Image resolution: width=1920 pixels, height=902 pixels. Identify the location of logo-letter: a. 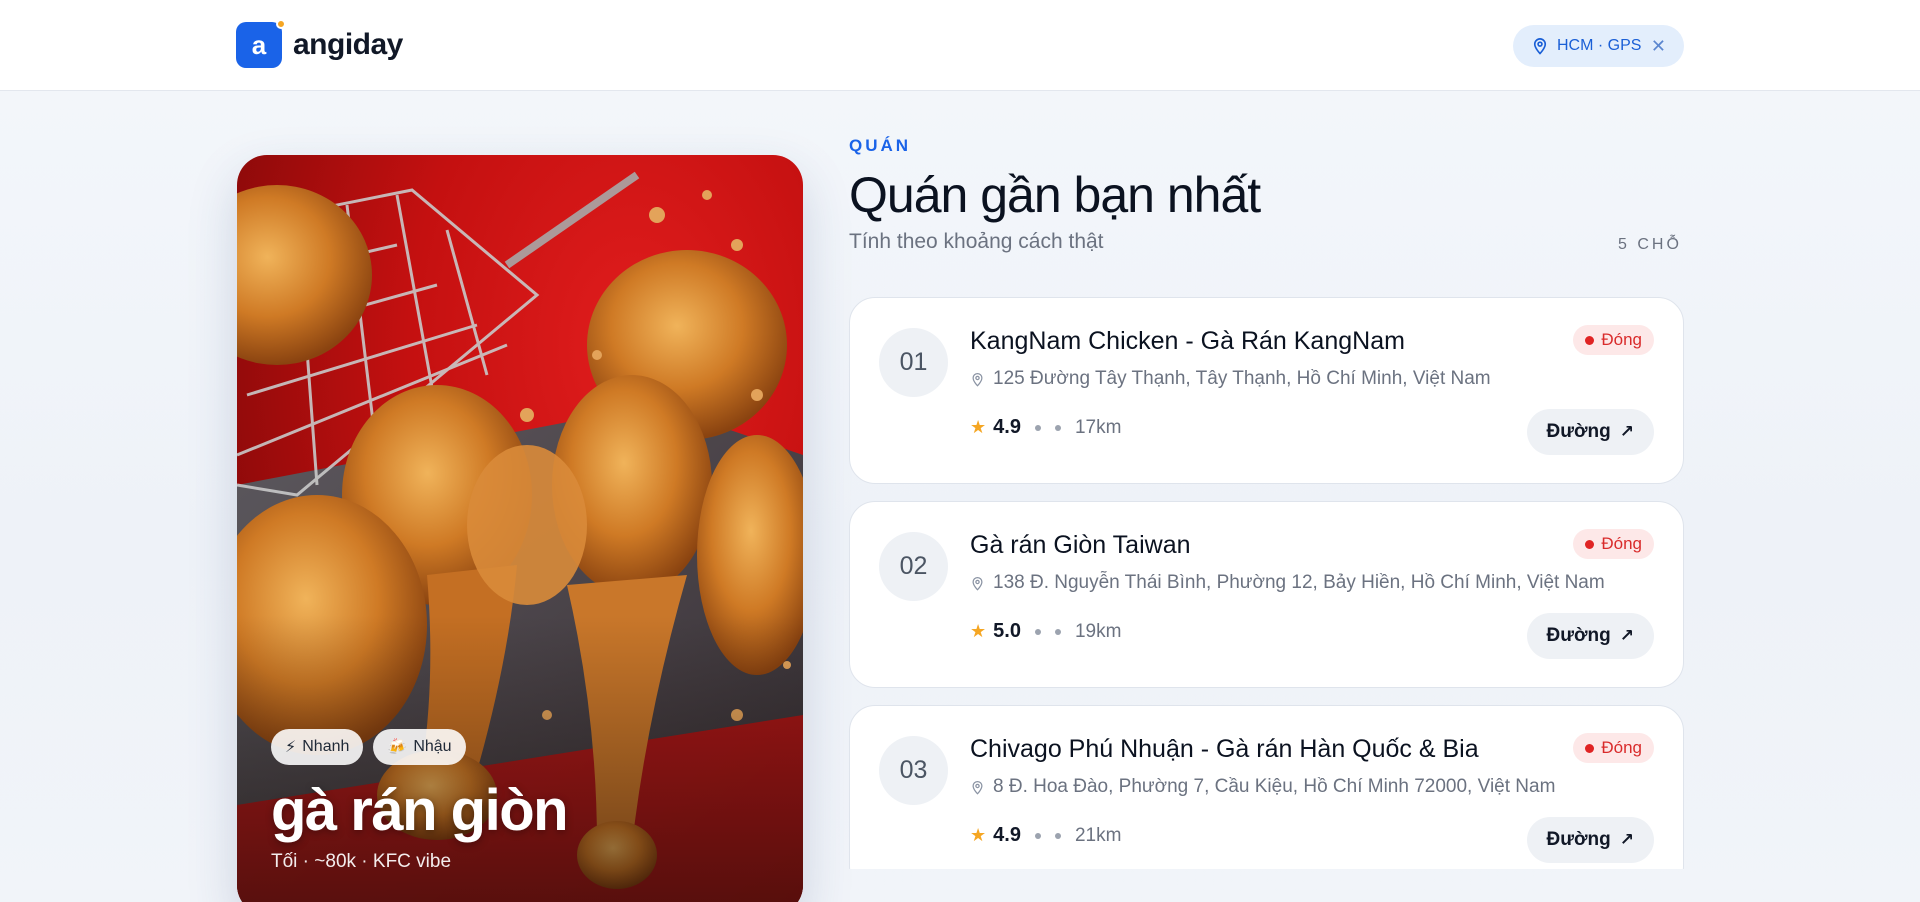
(259, 44).